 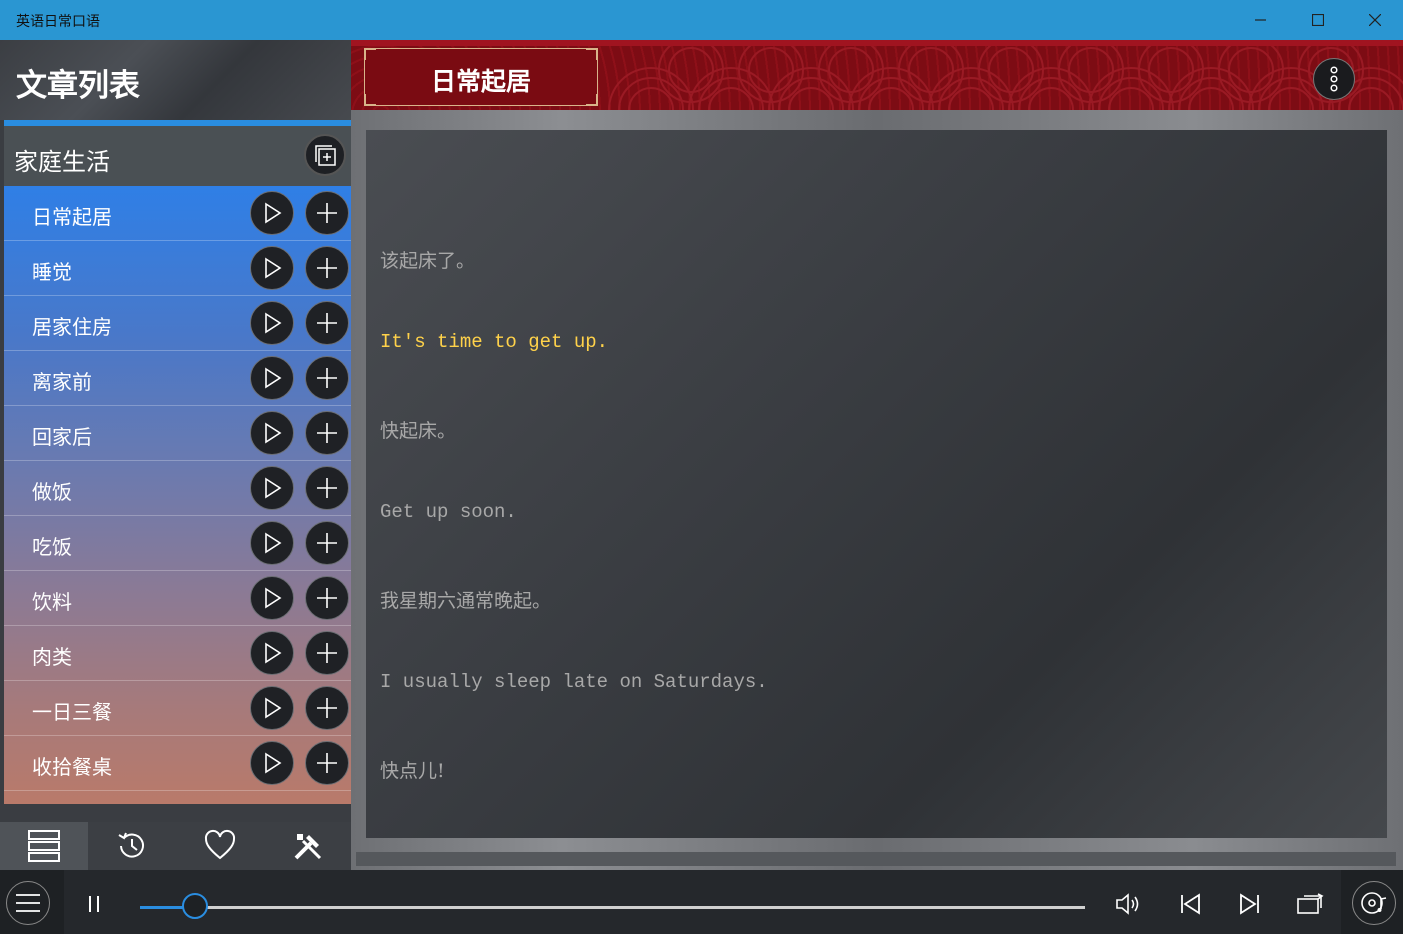 I want to click on tab-favorites, so click(x=220, y=846).